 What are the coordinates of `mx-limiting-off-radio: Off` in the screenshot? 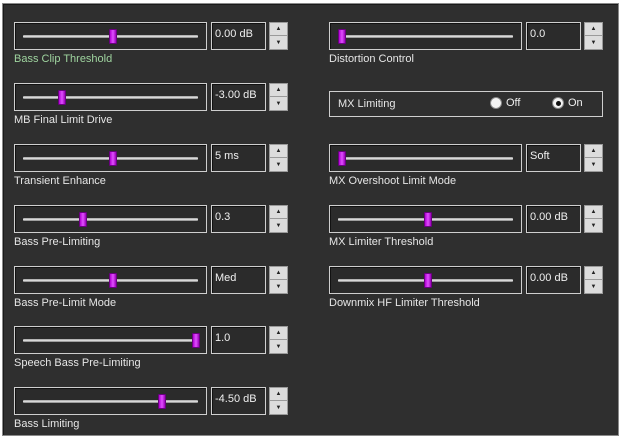 It's located at (505, 103).